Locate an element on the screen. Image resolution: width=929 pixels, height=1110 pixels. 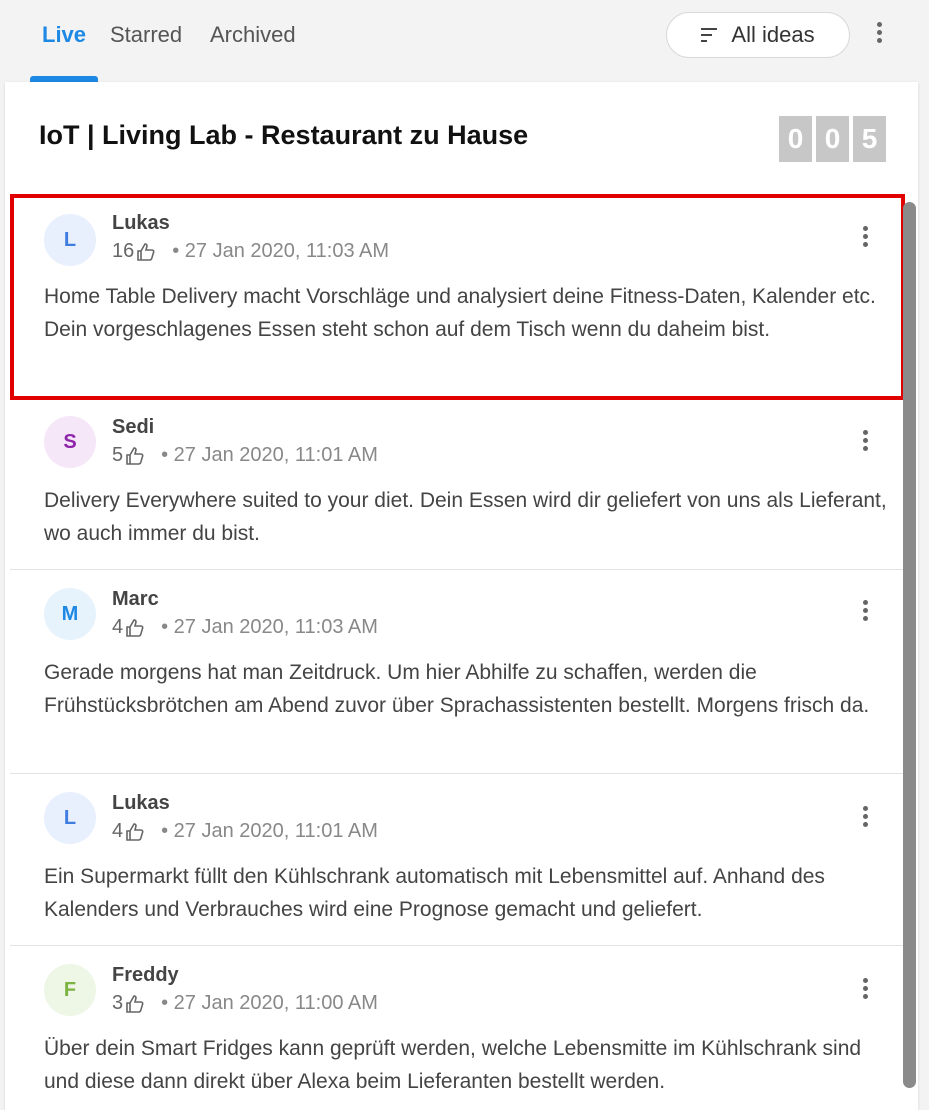
avatar-initial: S is located at coordinates (70, 441).